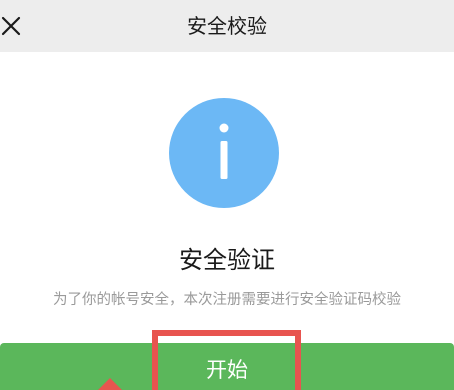  What do you see at coordinates (227, 300) in the screenshot?
I see `verification-description: 为了你的帐号安全，本次注册需要进行安全验证码校验` at bounding box center [227, 300].